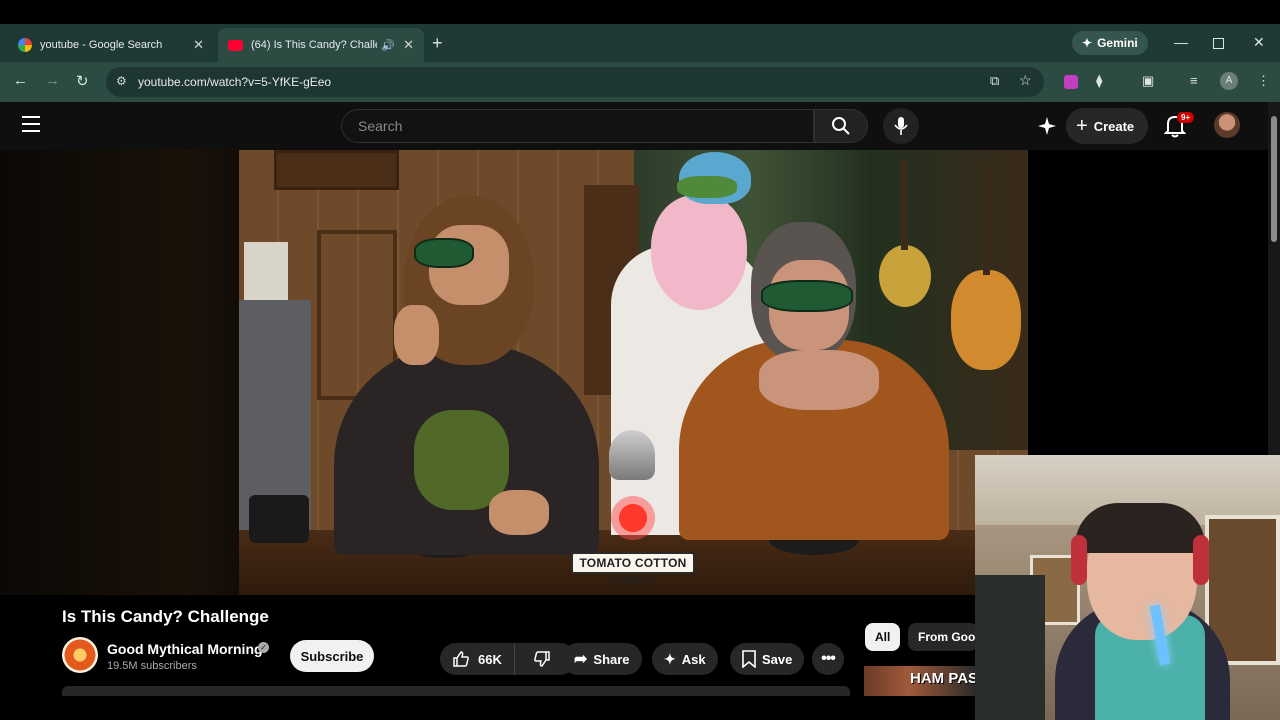 Image resolution: width=1280 pixels, height=720 pixels. I want to click on webcam-overlay, so click(1127, 587).